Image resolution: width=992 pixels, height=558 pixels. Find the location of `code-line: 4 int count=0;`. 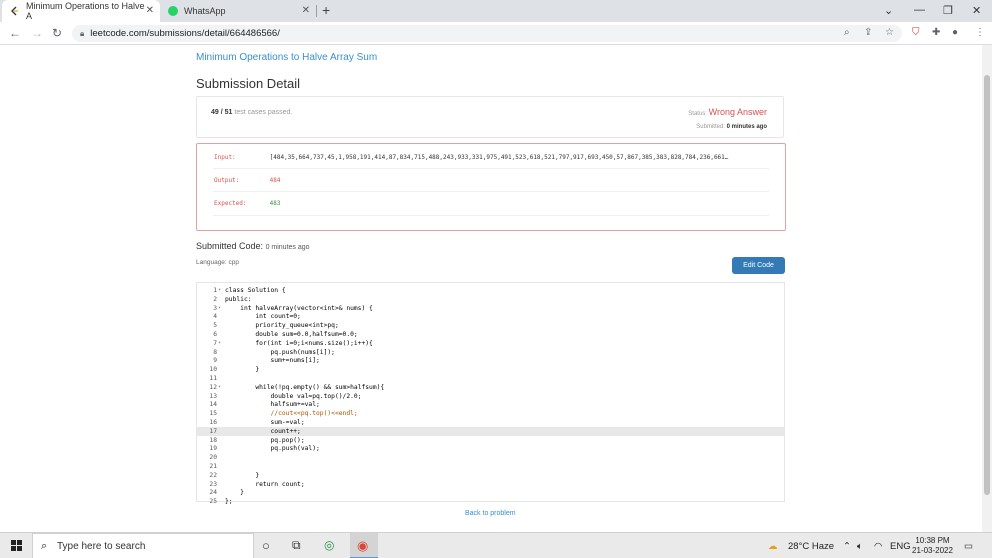

code-line: 4 int count=0; is located at coordinates (490, 316).